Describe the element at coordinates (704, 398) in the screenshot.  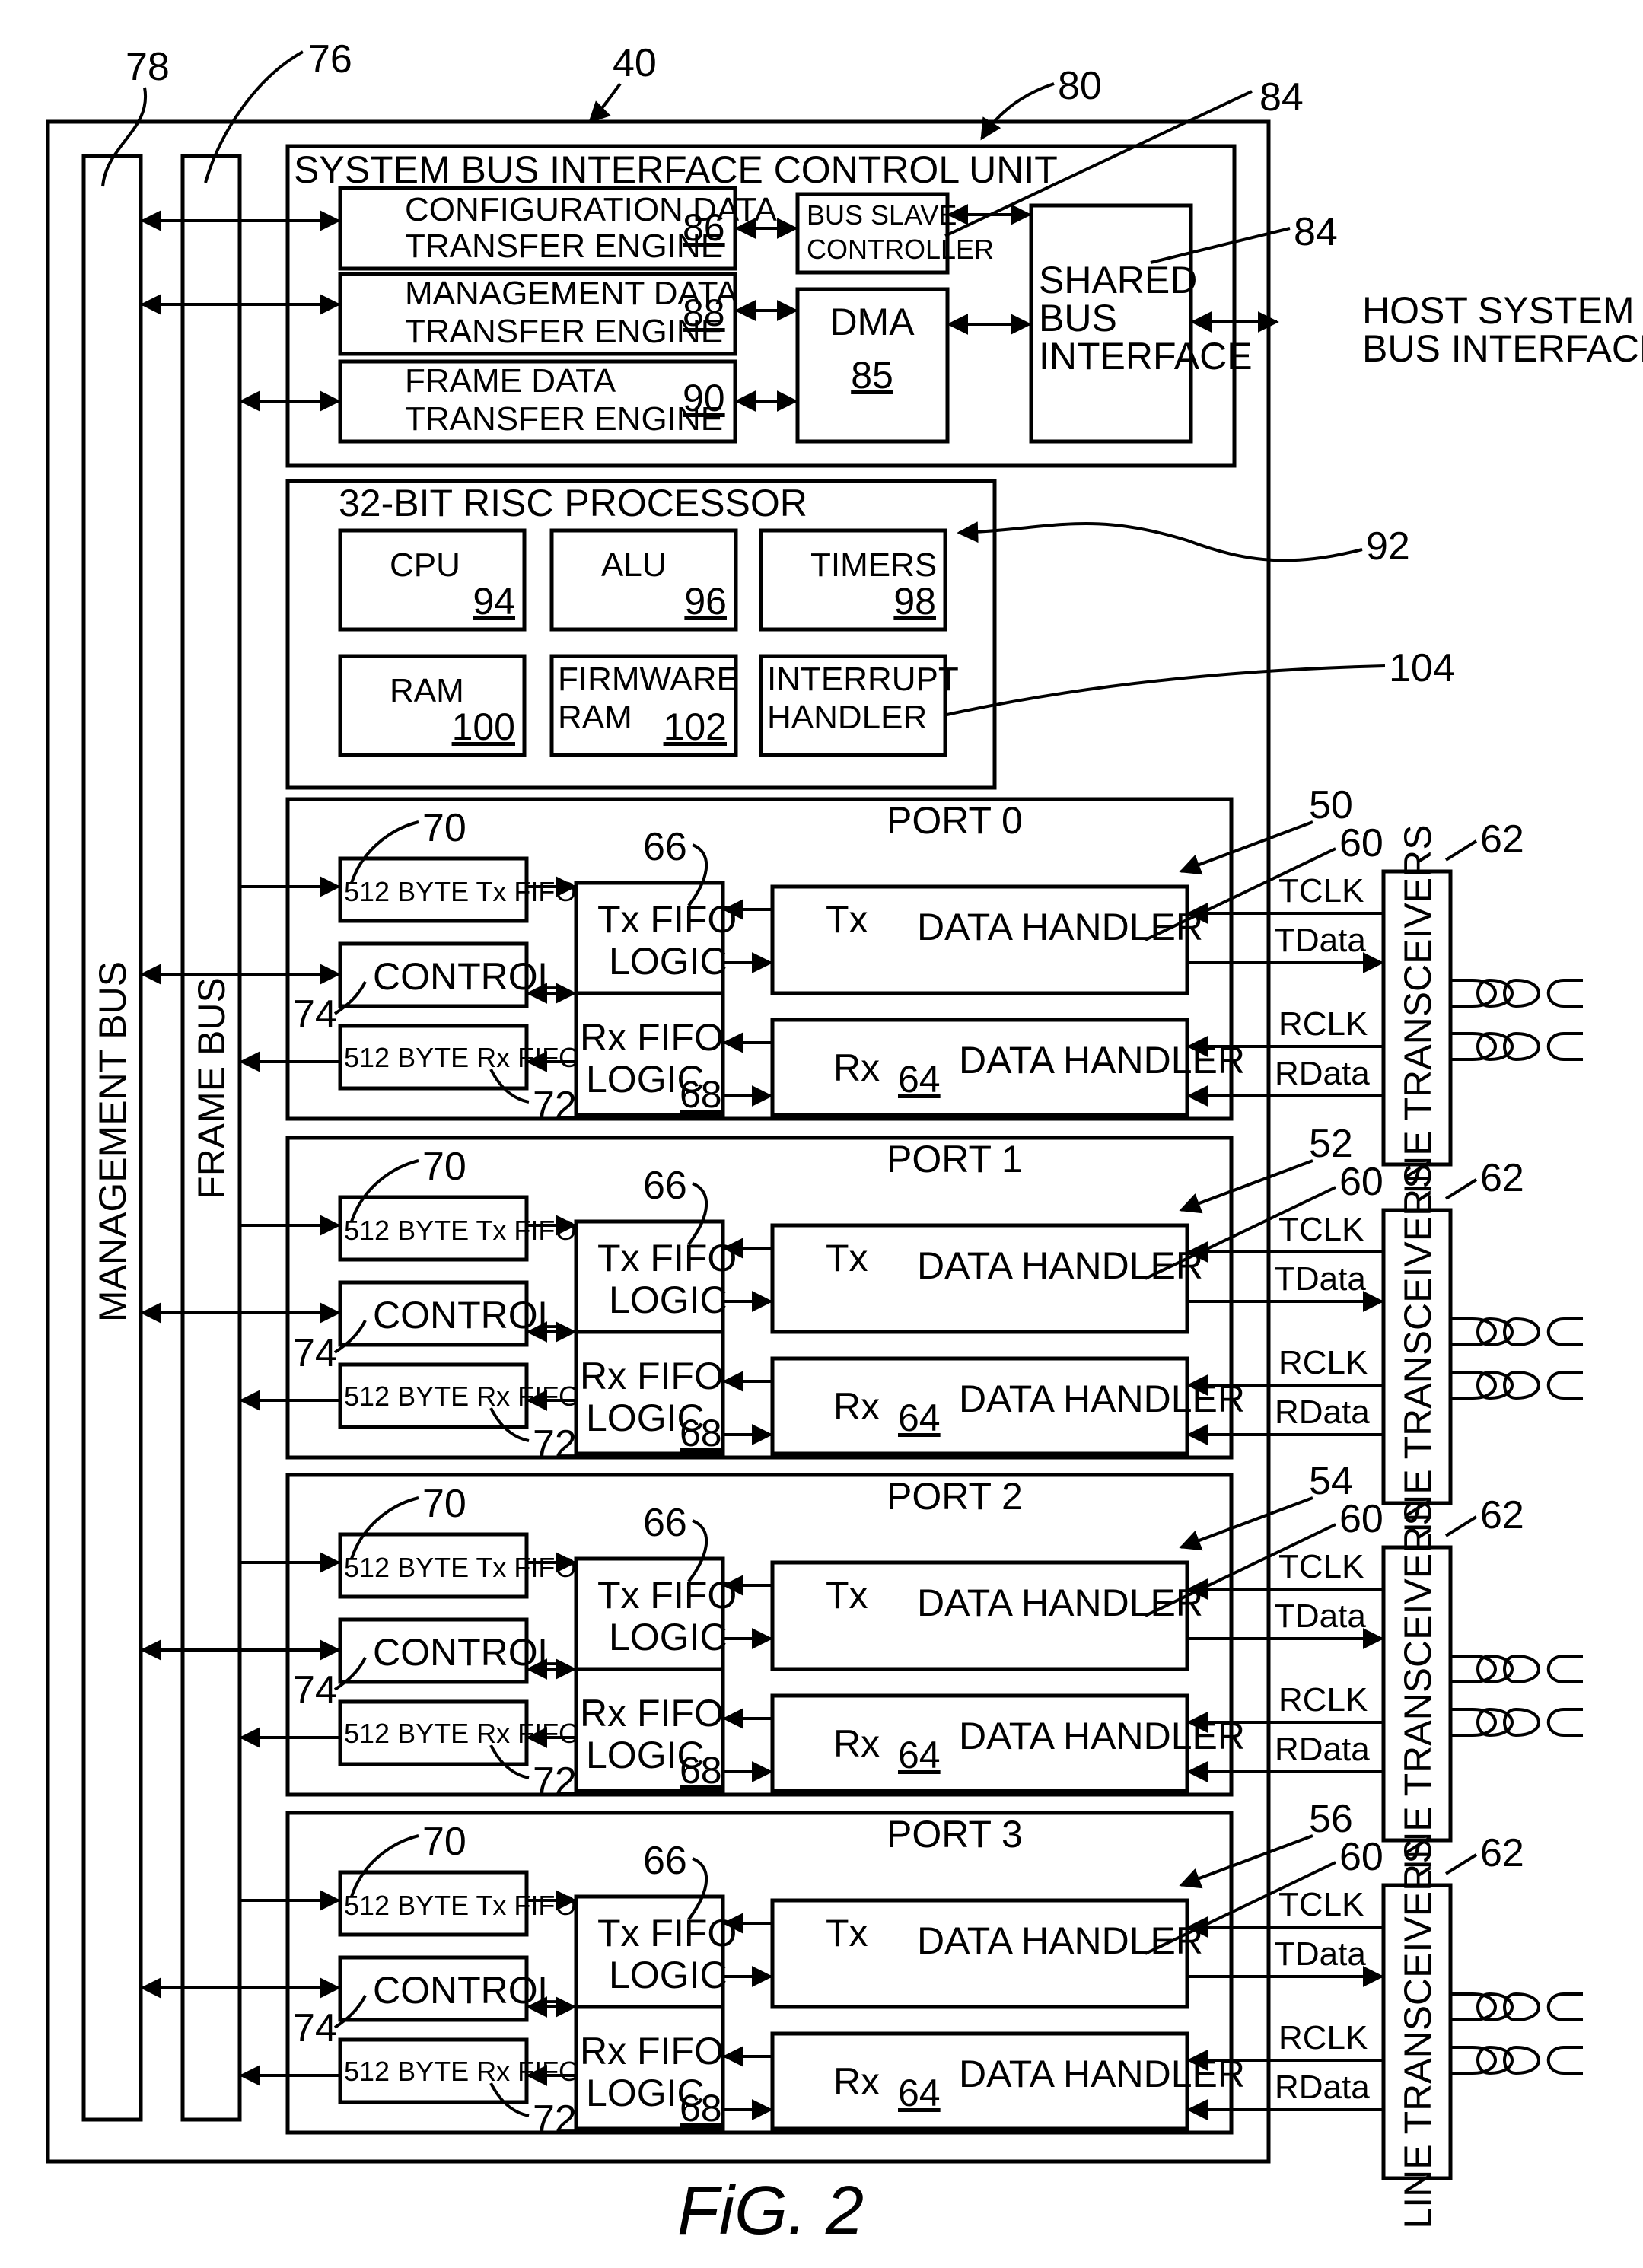
I see `engine-number: 90` at that location.